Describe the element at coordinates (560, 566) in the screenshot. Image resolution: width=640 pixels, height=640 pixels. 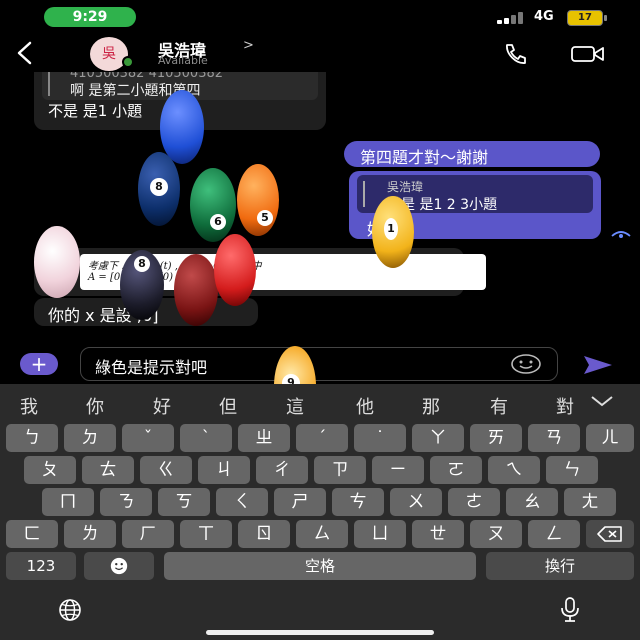
I see `return-key: 換行` at that location.